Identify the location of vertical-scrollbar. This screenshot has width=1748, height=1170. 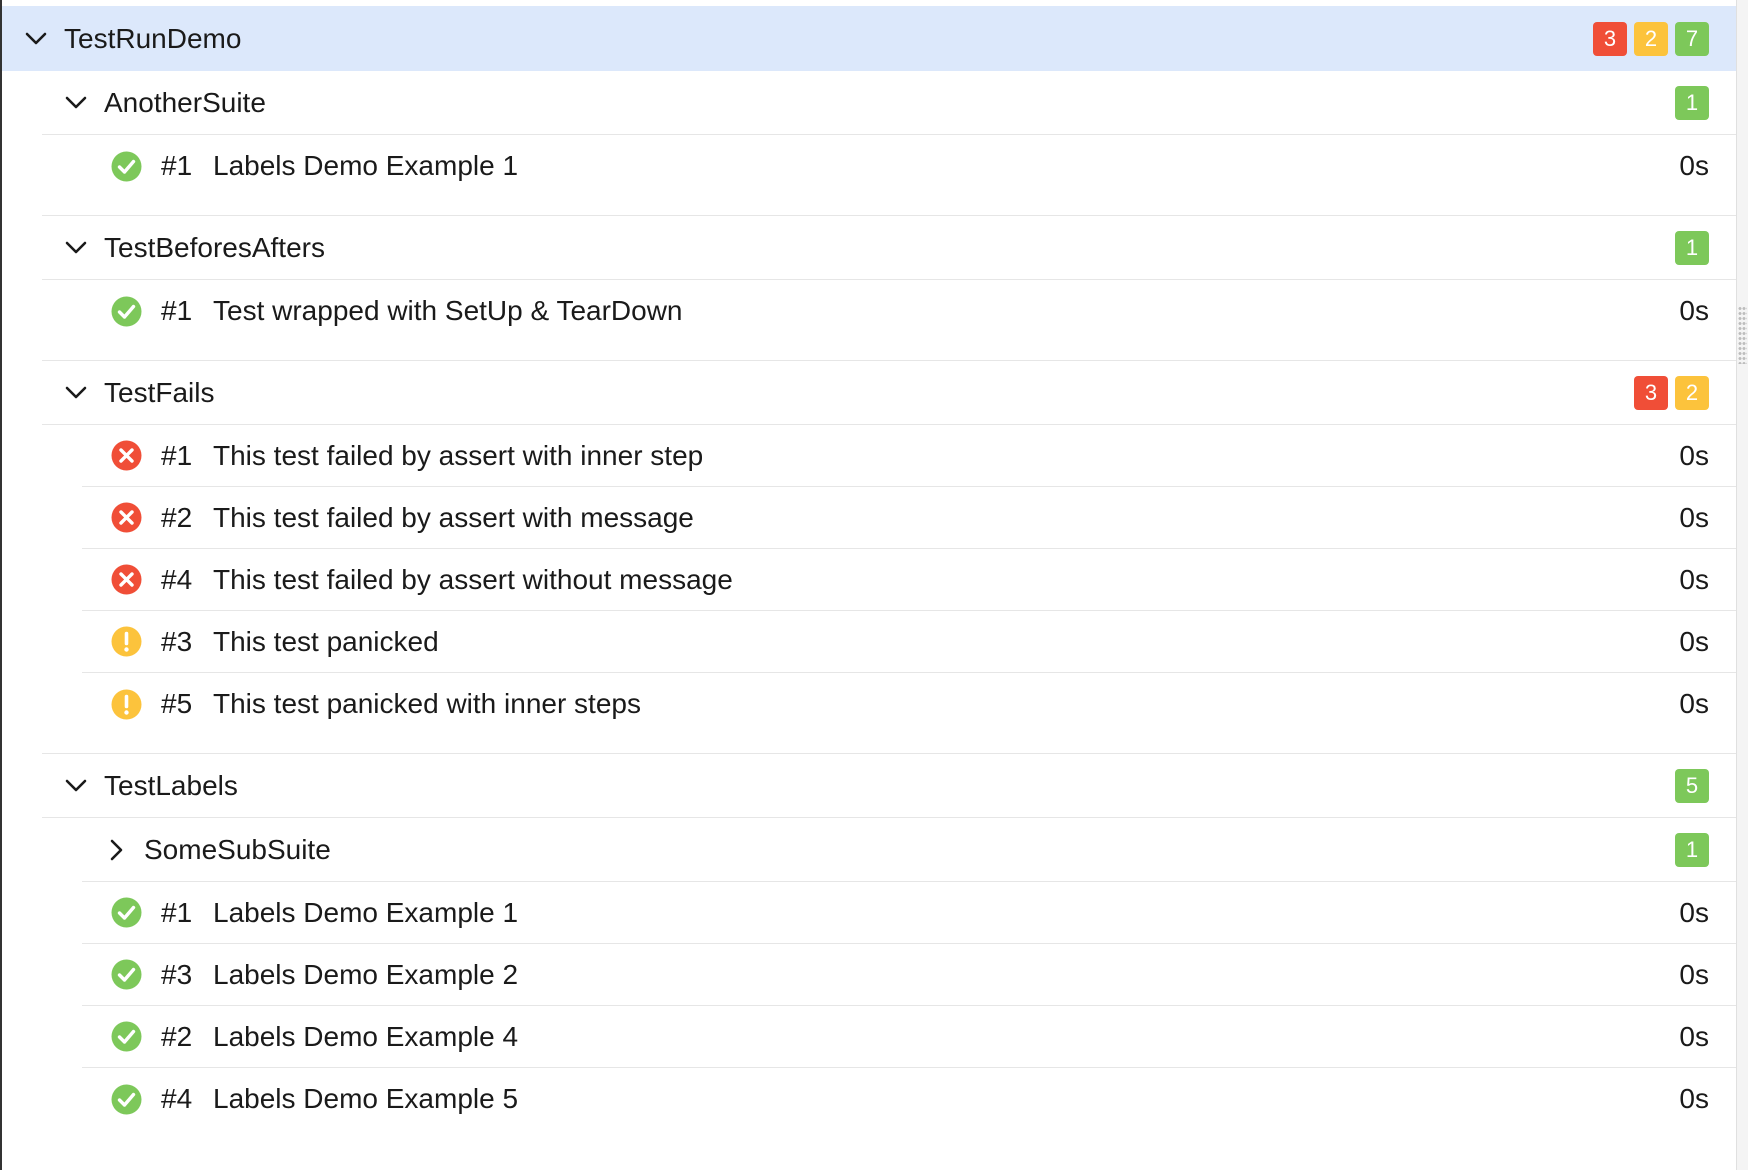
(1742, 585).